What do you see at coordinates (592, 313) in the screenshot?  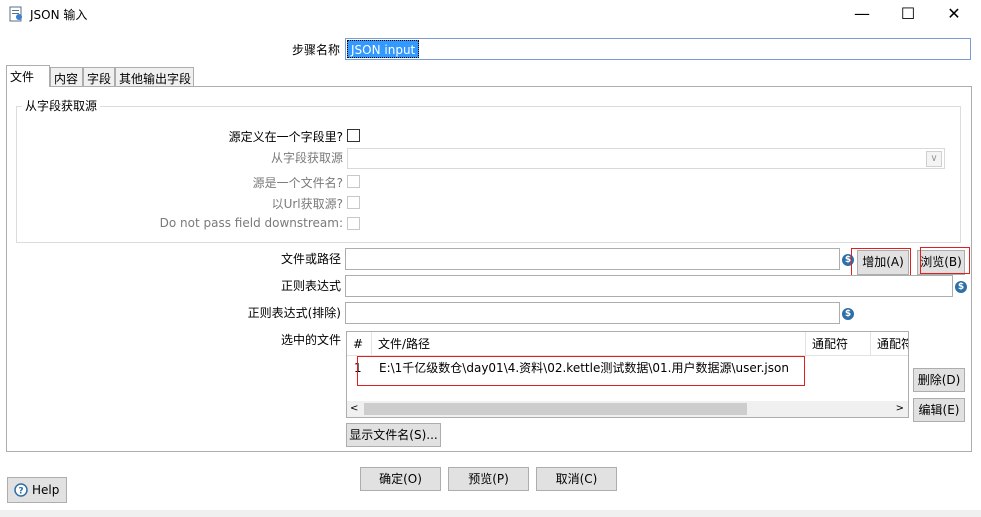 I see `regex-exclude-input` at bounding box center [592, 313].